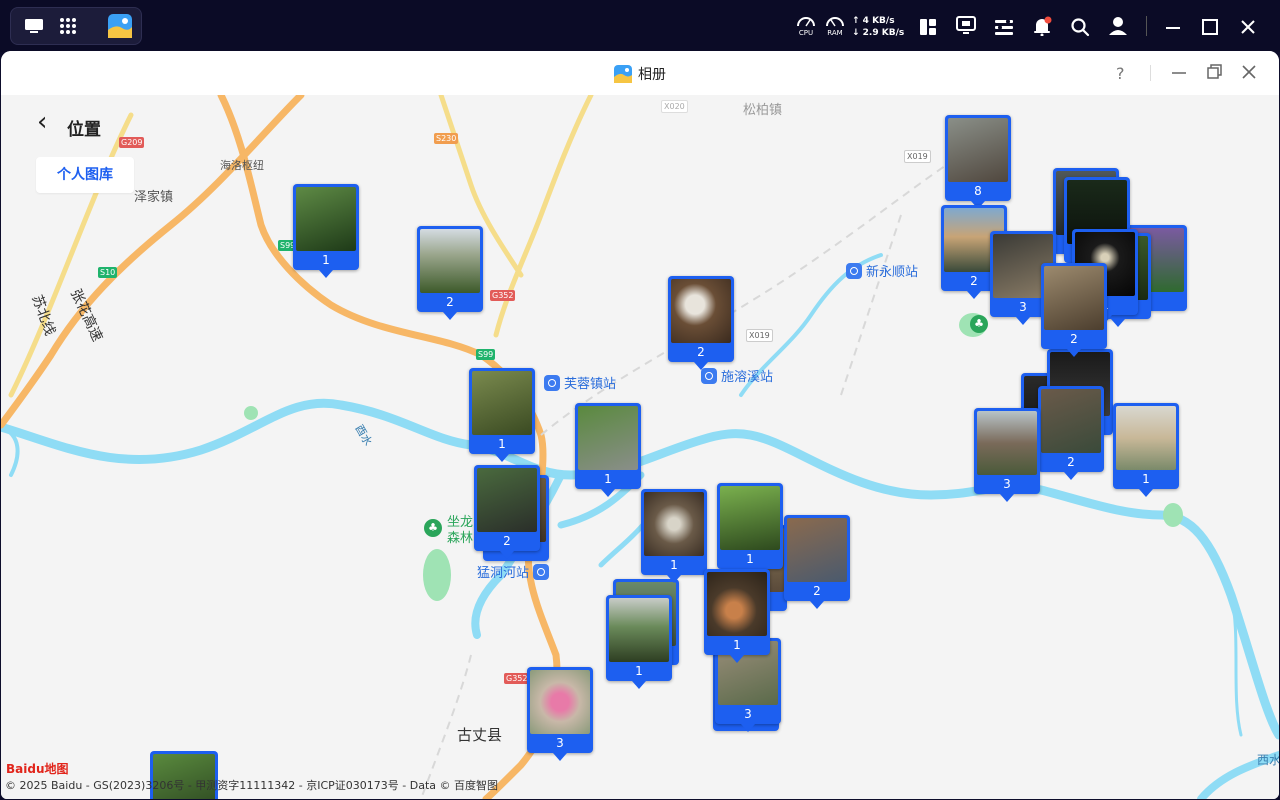  Describe the element at coordinates (854, 270) in the screenshot. I see `train-station-icon` at that location.